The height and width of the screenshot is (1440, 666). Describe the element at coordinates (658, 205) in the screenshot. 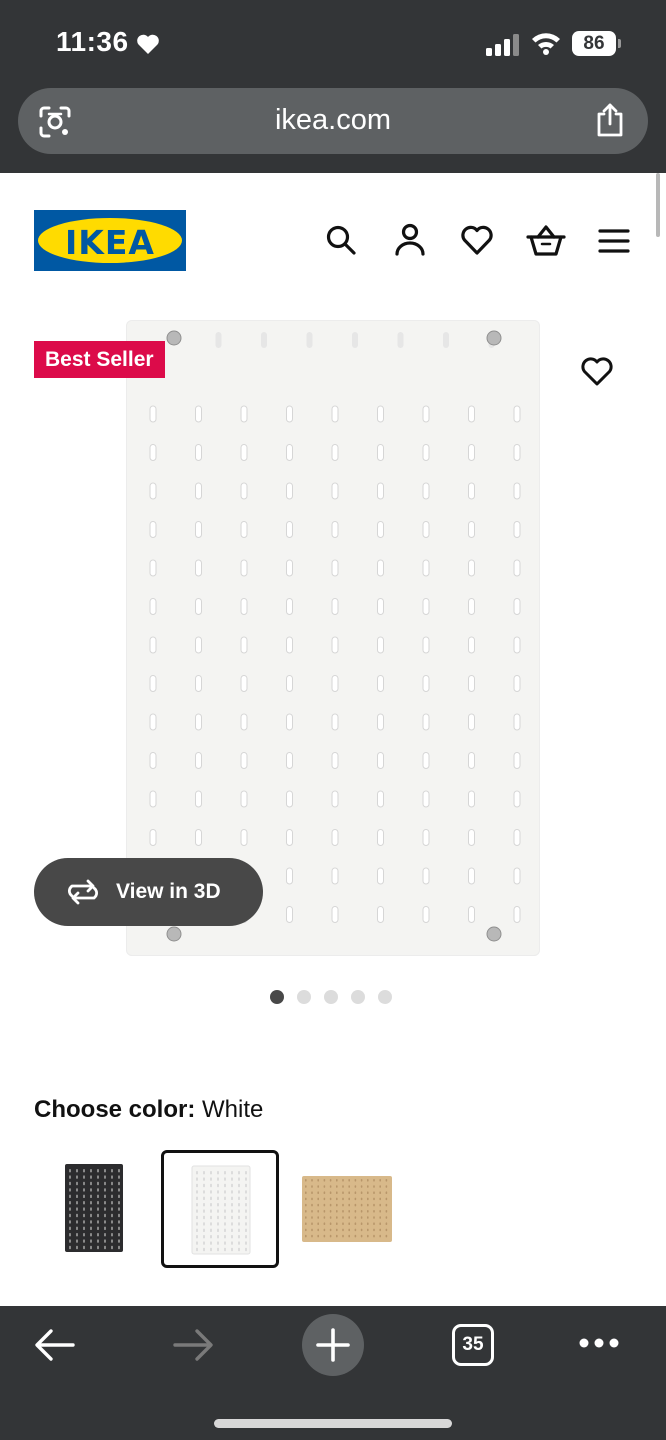

I see `page-scrollbar` at that location.